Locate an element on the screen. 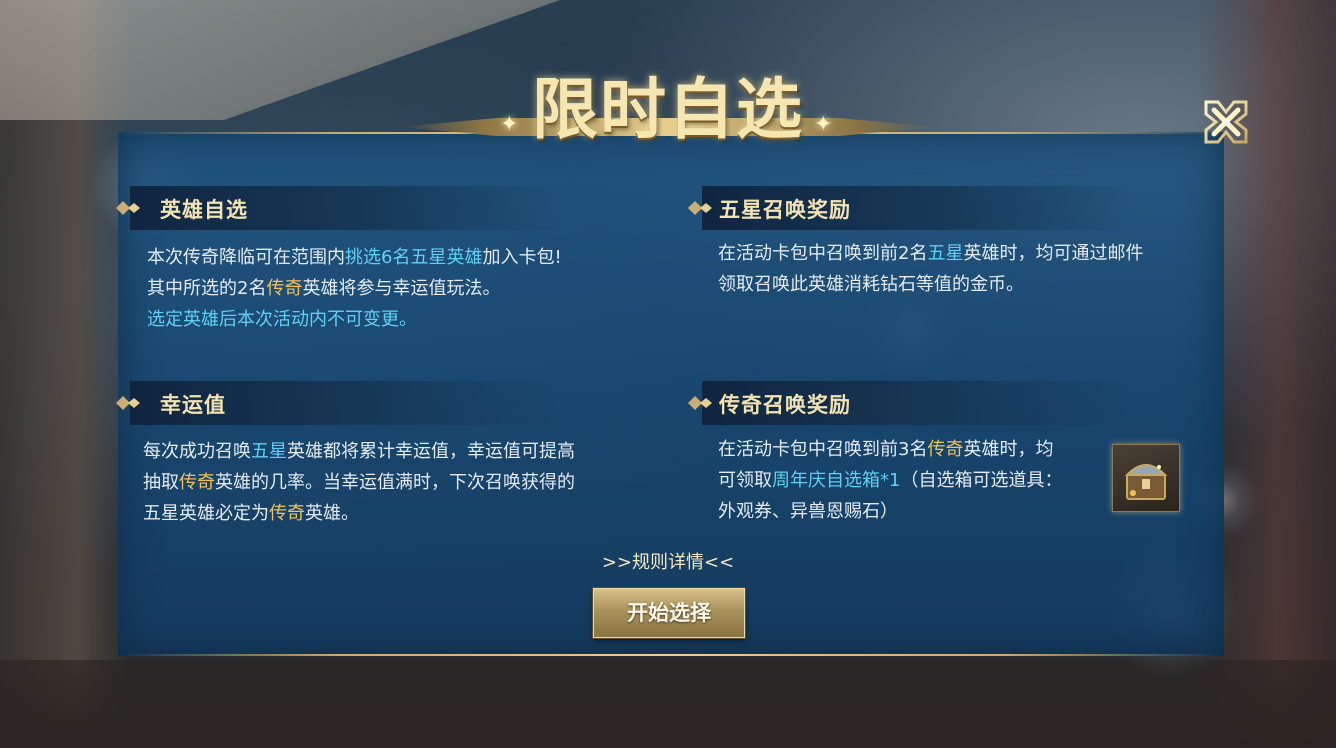  section-header-hero-select: 英雄自选 is located at coordinates (338, 208).